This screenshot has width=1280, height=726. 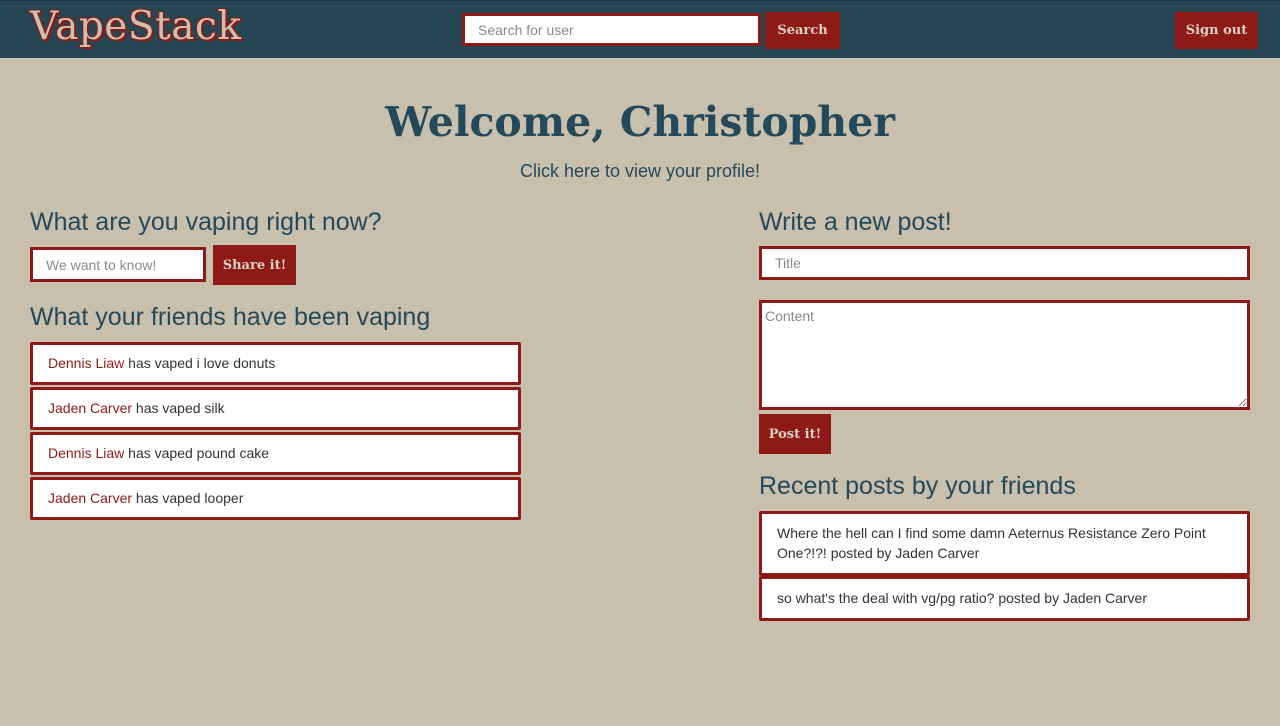 What do you see at coordinates (917, 486) in the screenshot?
I see `recent-posts-heading: Recent posts by your friends` at bounding box center [917, 486].